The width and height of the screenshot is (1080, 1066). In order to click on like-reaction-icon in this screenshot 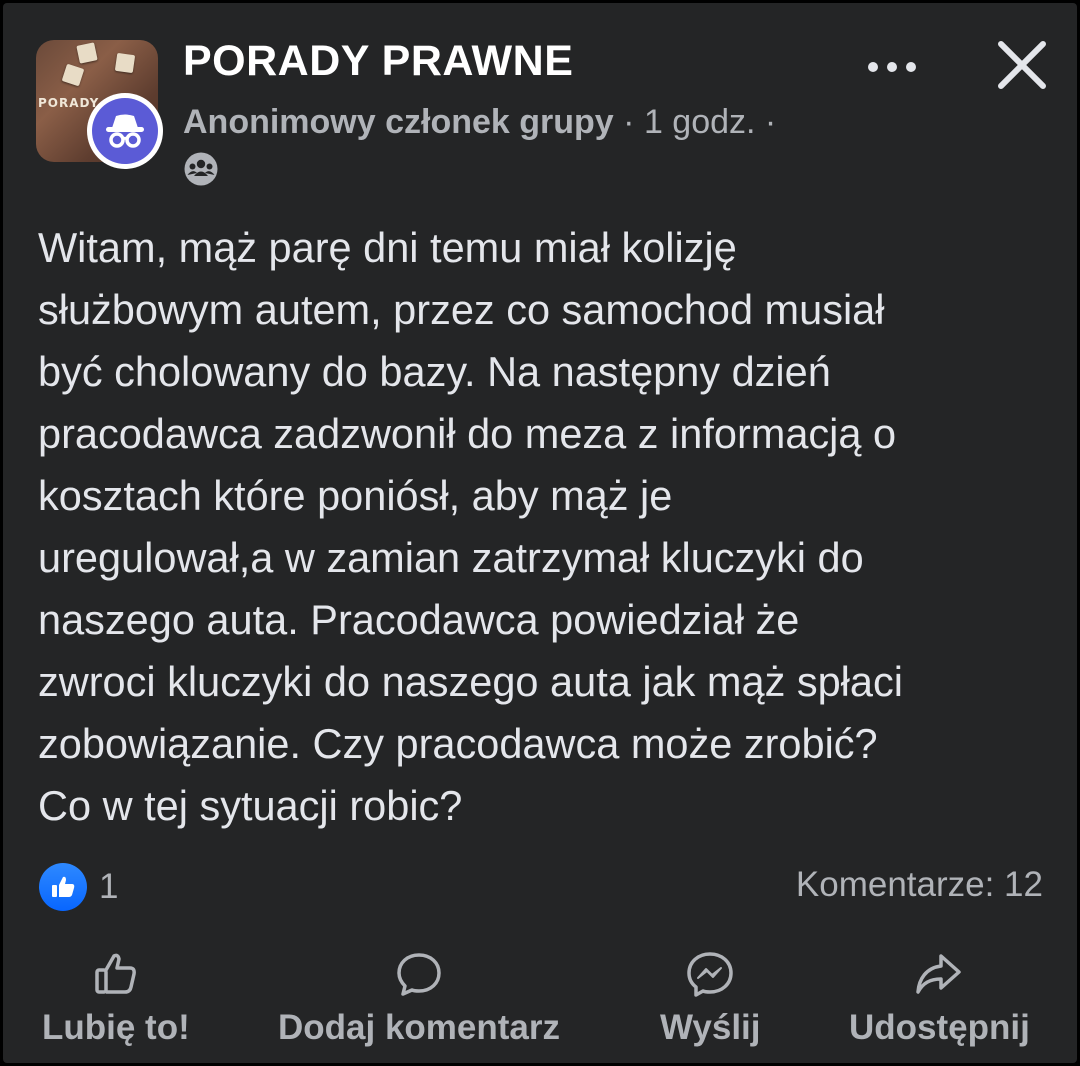, I will do `click(63, 887)`.